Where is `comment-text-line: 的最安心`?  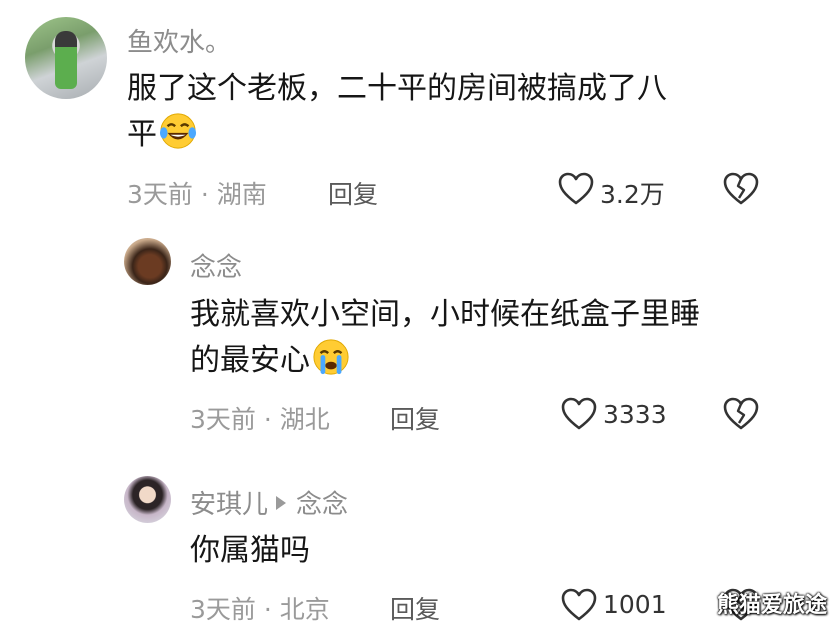 comment-text-line: 的最安心 is located at coordinates (250, 360).